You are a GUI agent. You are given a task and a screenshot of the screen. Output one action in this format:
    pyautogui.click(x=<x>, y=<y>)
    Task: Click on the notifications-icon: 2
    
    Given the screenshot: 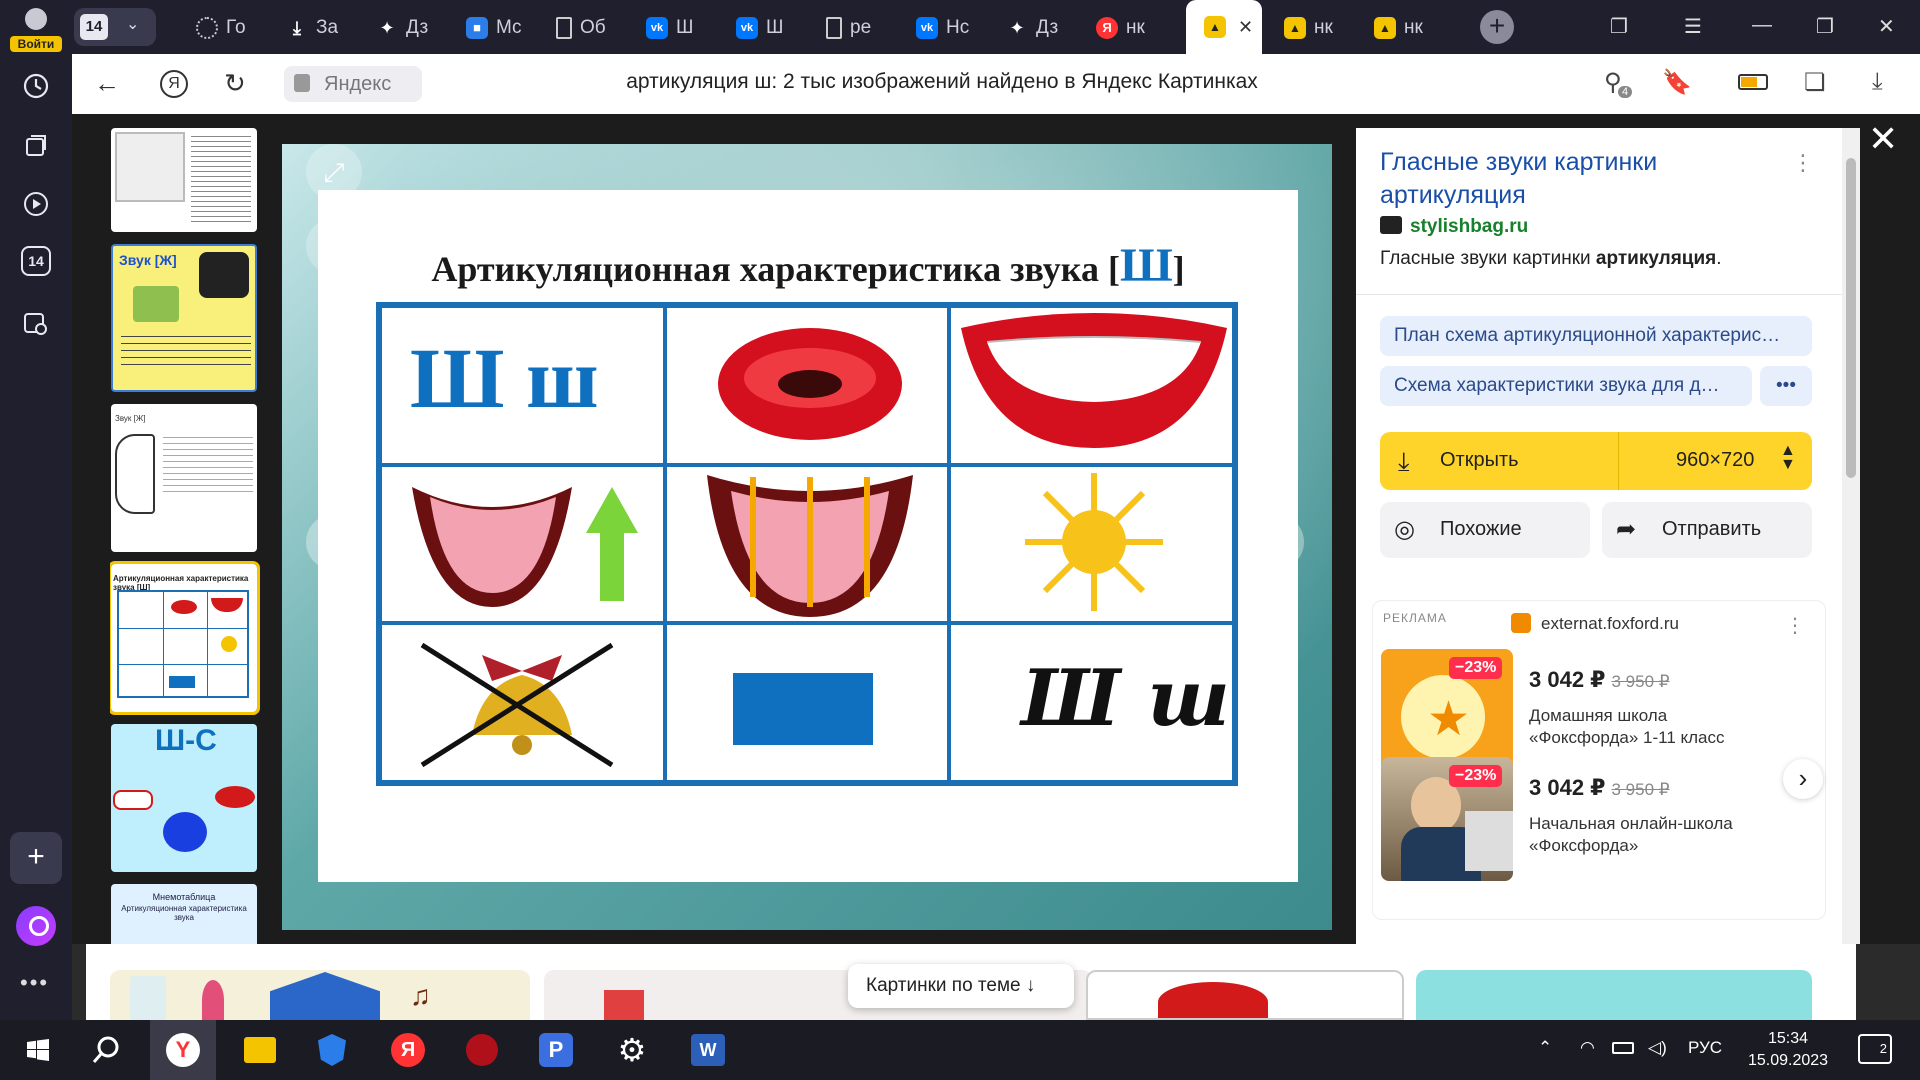 What is the action you would take?
    pyautogui.click(x=1875, y=1049)
    